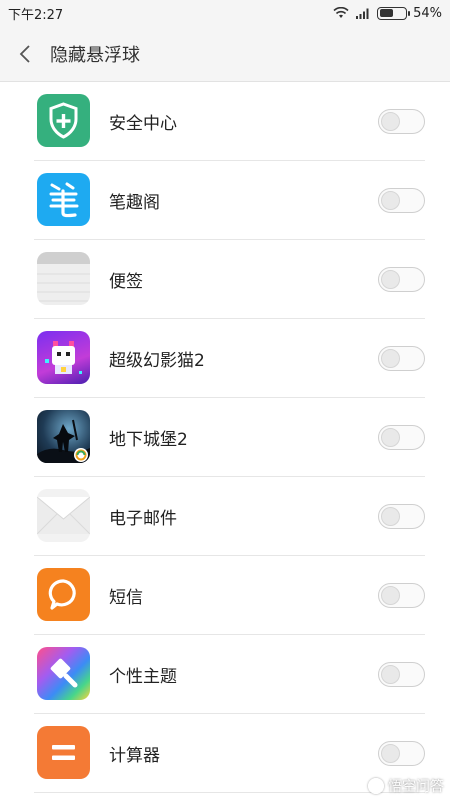 The width and height of the screenshot is (450, 800). Describe the element at coordinates (63, 752) in the screenshot. I see `calculator-icon` at that location.